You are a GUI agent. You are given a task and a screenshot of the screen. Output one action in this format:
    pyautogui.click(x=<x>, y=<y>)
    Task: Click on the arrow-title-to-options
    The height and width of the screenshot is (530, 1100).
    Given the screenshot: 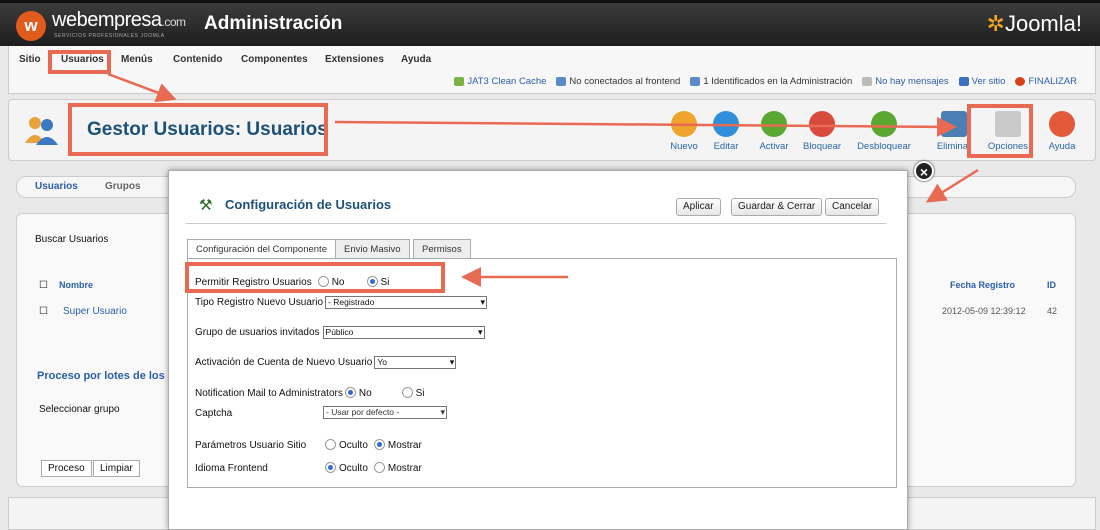 What is the action you would take?
    pyautogui.click(x=645, y=126)
    